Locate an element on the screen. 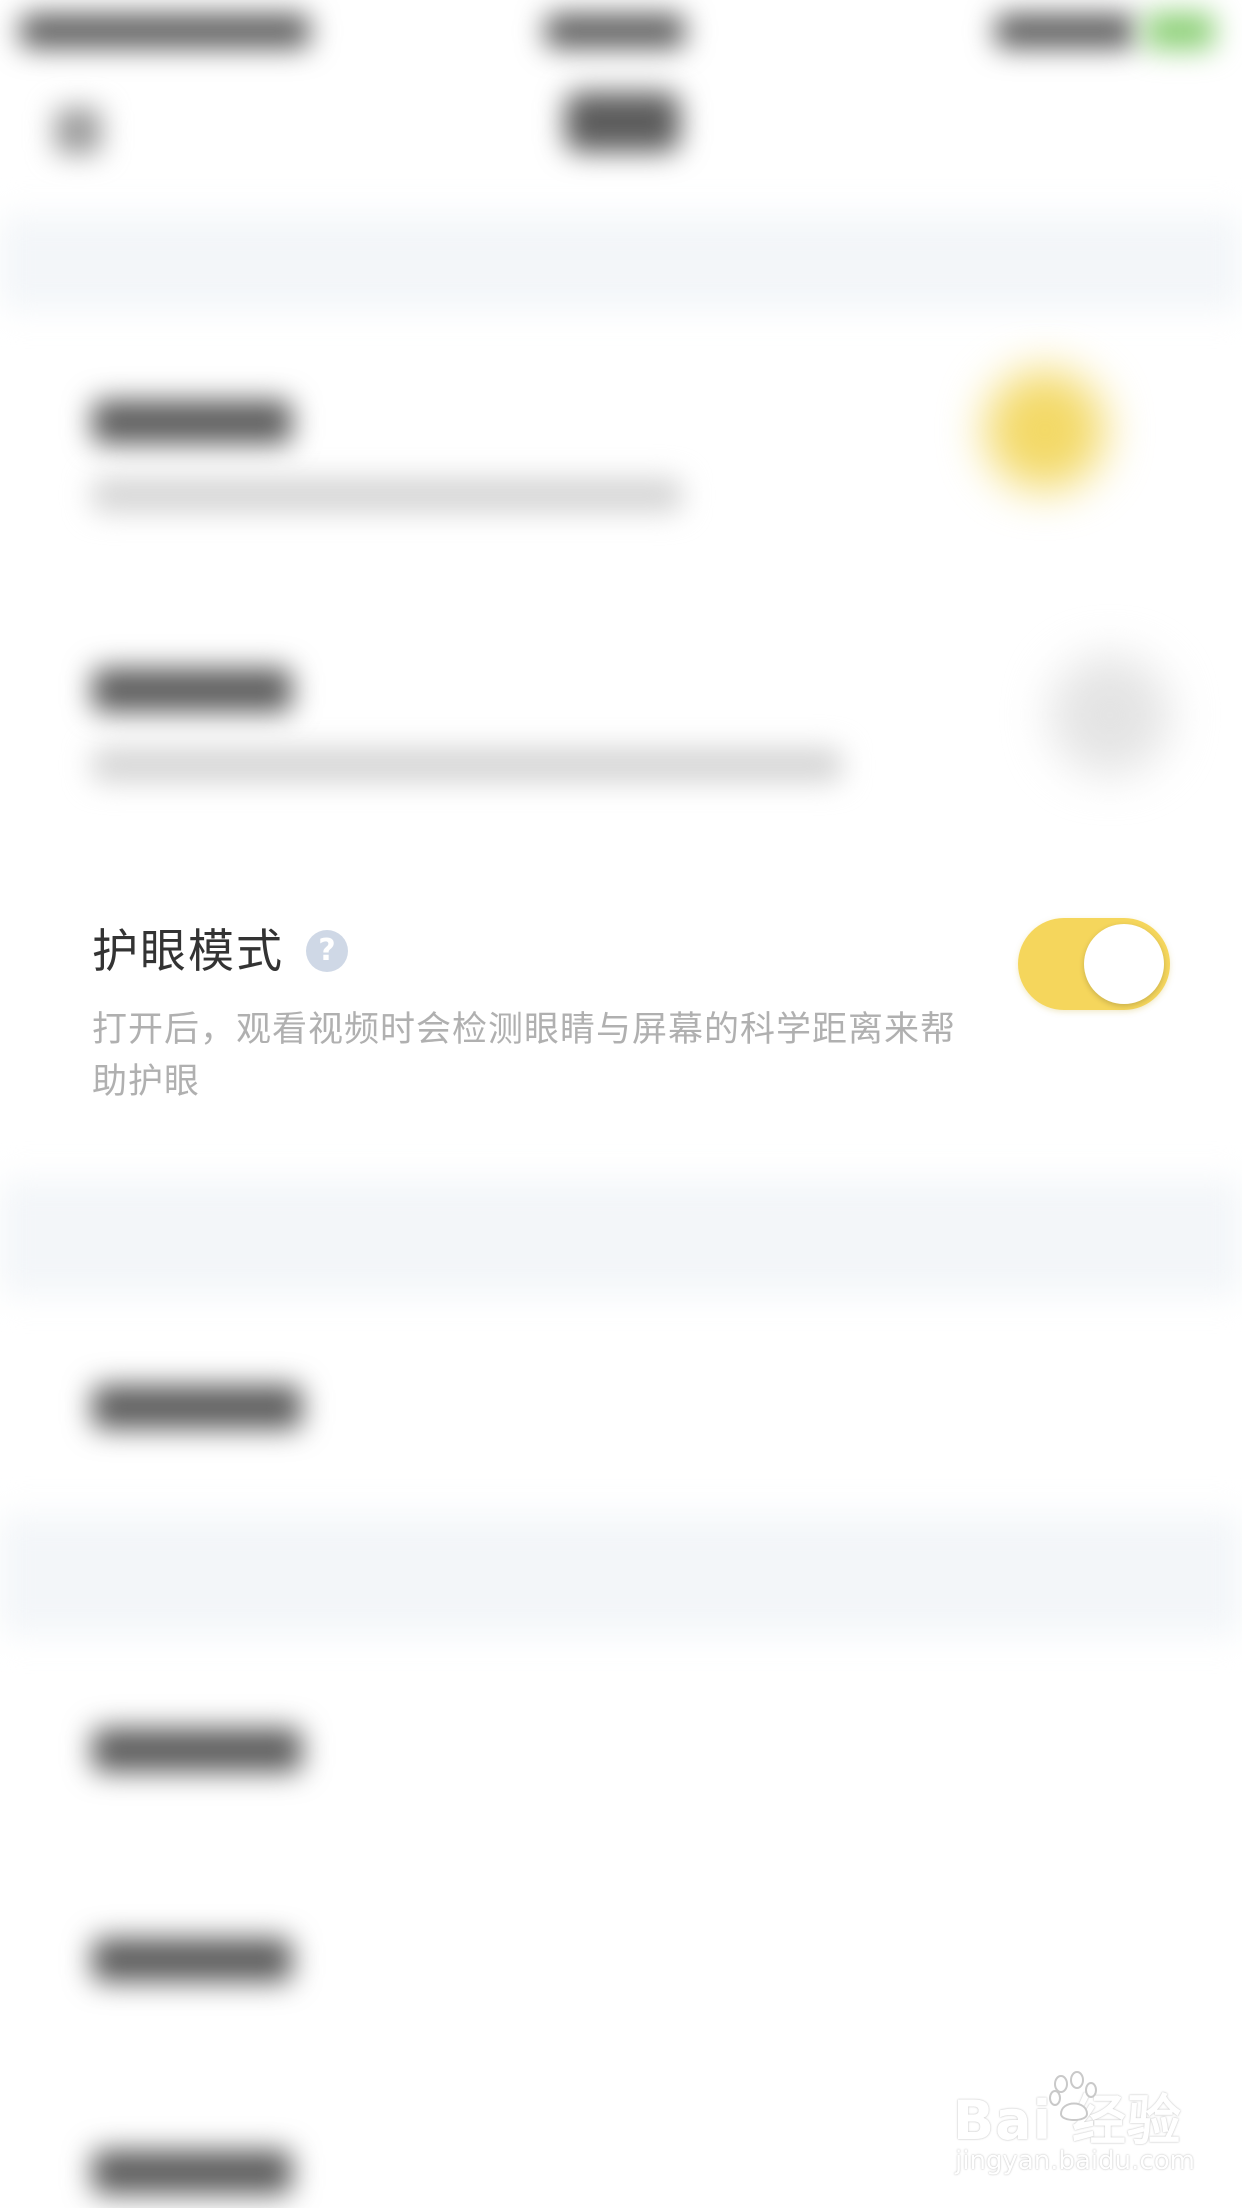 This screenshot has height=2208, width=1242. paw-icon is located at coordinates (1073, 2096).